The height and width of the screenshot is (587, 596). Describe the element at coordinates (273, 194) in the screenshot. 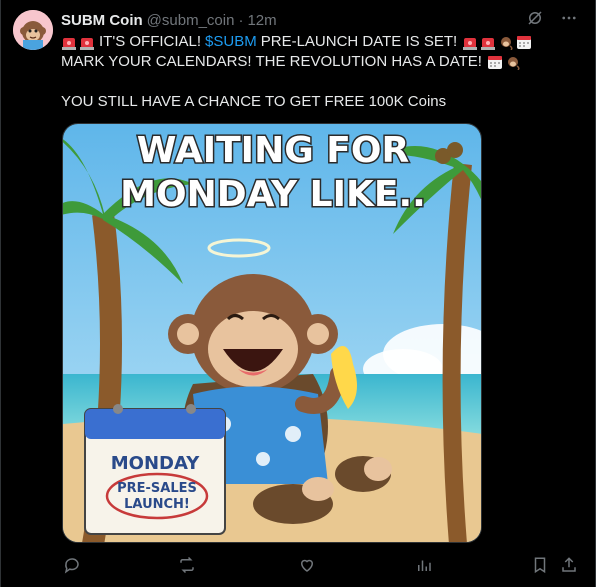

I see `image-headline-2: MONDAY LIKE..` at that location.